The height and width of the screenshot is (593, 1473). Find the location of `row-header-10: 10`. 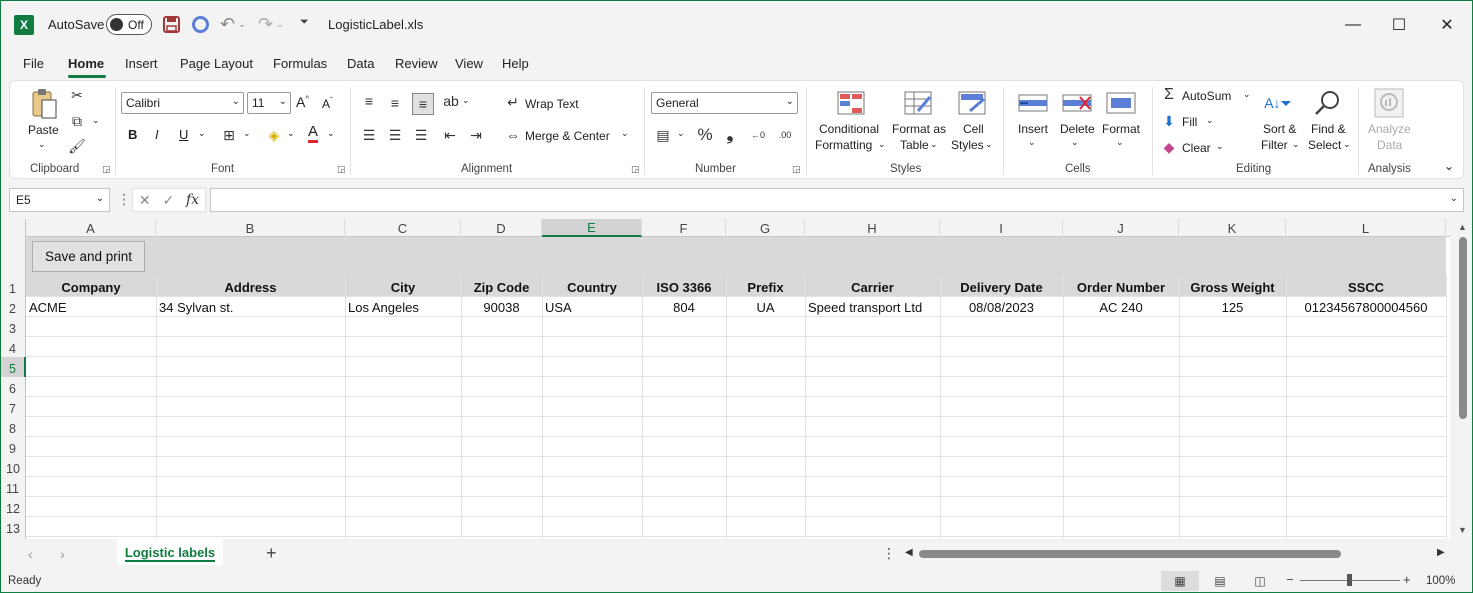

row-header-10: 10 is located at coordinates (13, 467).